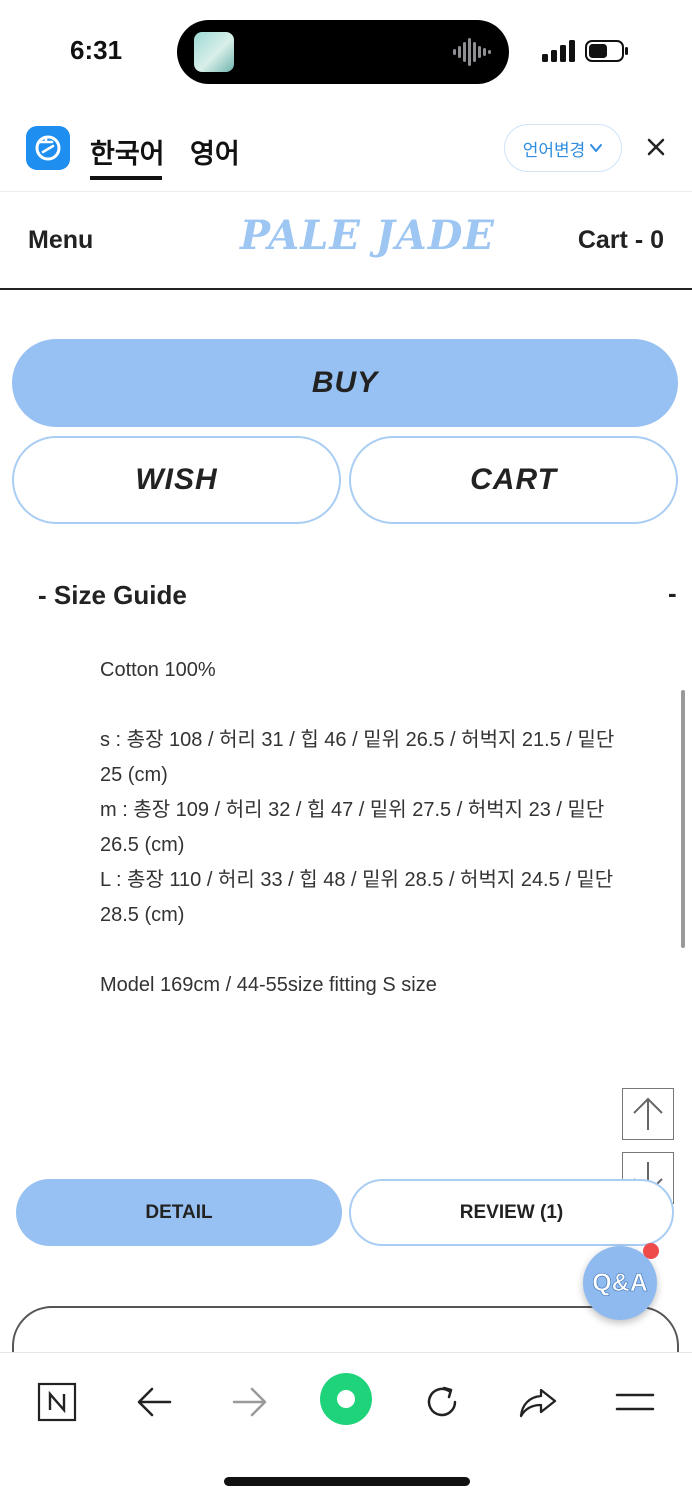 The image size is (692, 1500). I want to click on menu-link: Menu, so click(60, 240).